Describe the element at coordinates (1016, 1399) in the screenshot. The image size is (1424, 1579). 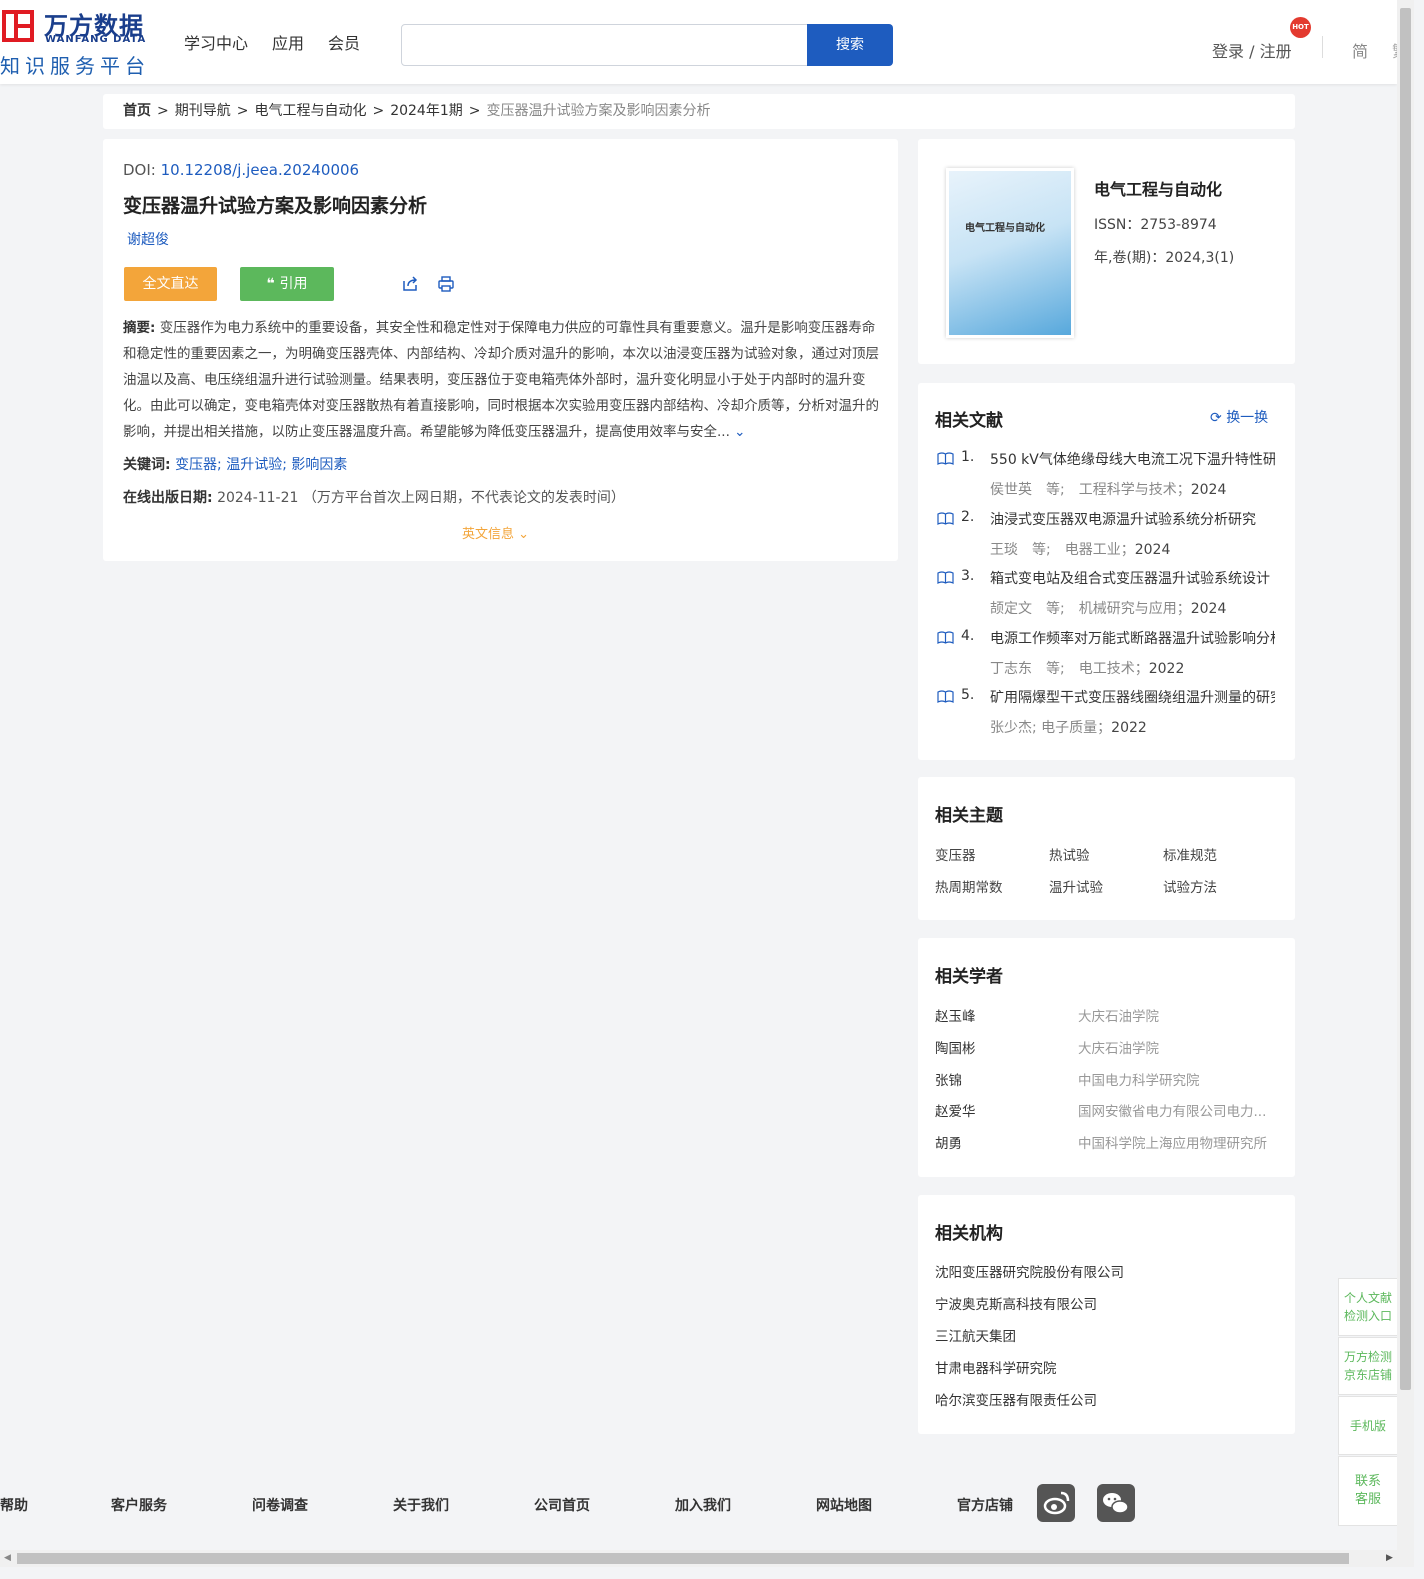
I see `org-link: 哈尔滨变压器有限责任公司` at that location.